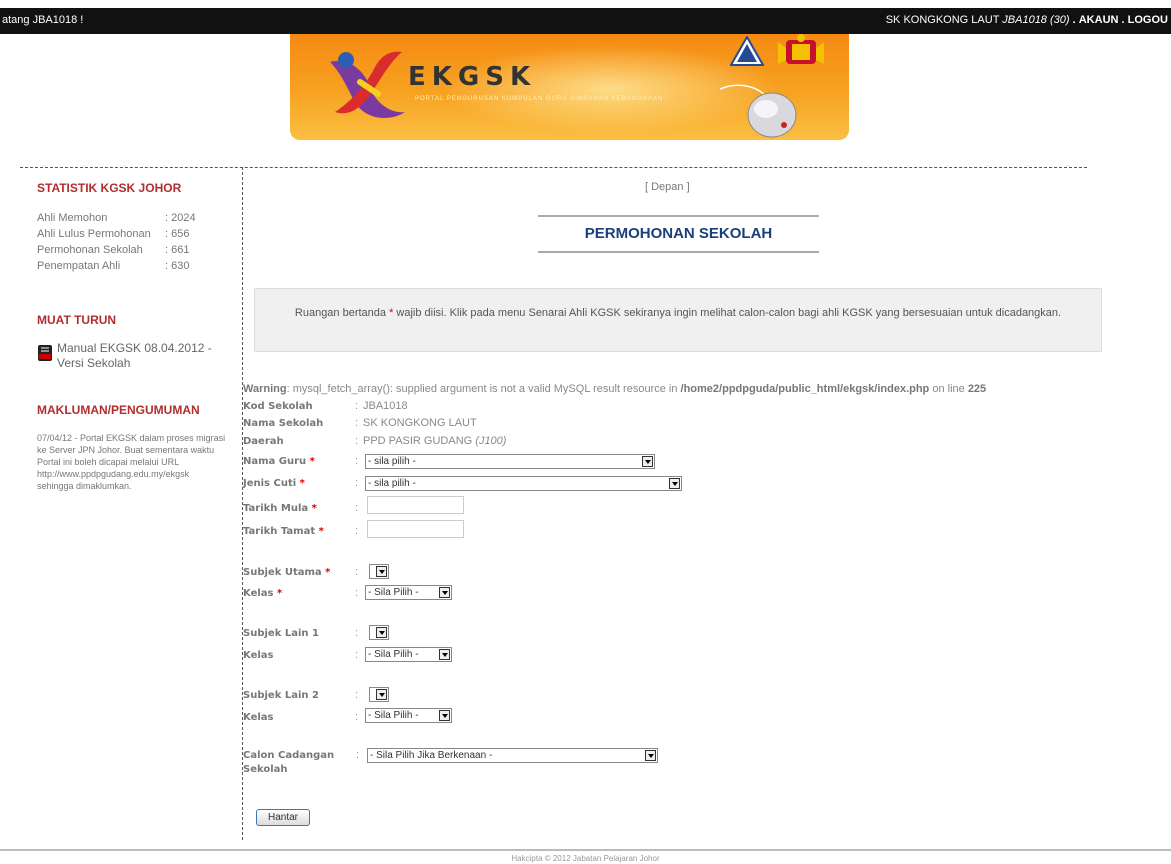 This screenshot has height=864, width=1171. I want to click on tarikh-tamat-input, so click(415, 529).